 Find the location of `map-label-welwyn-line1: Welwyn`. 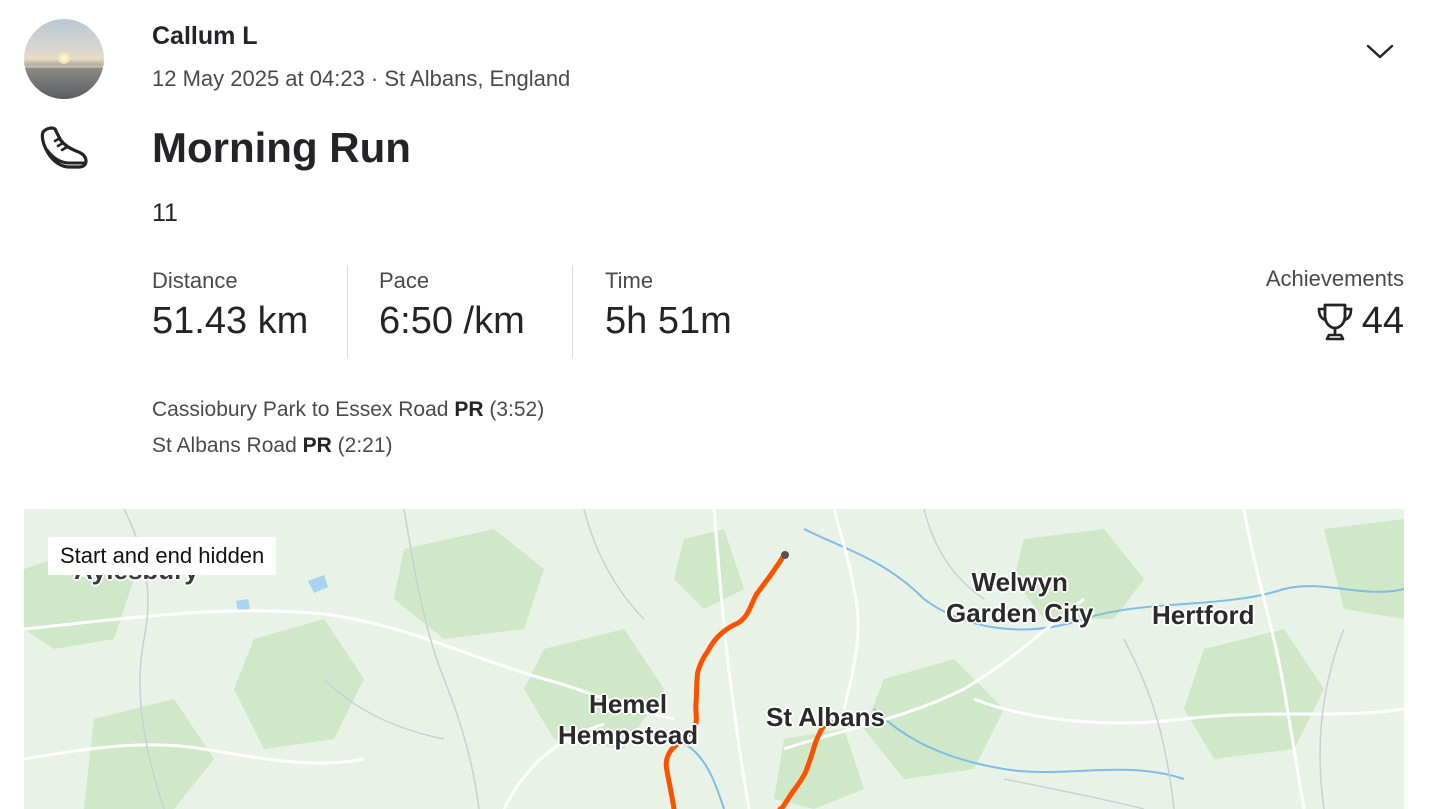

map-label-welwyn-line1: Welwyn is located at coordinates (1019, 582).